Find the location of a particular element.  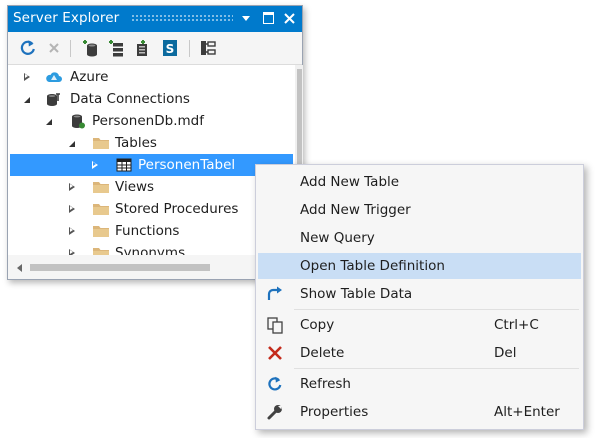

tree-node-views: Views is located at coordinates (151, 187).